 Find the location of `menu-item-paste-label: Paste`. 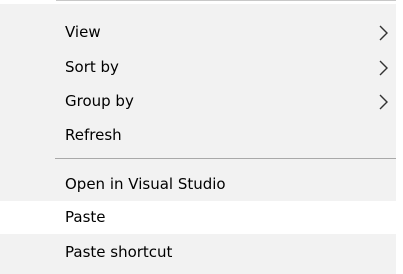

menu-item-paste-label: Paste is located at coordinates (85, 217).